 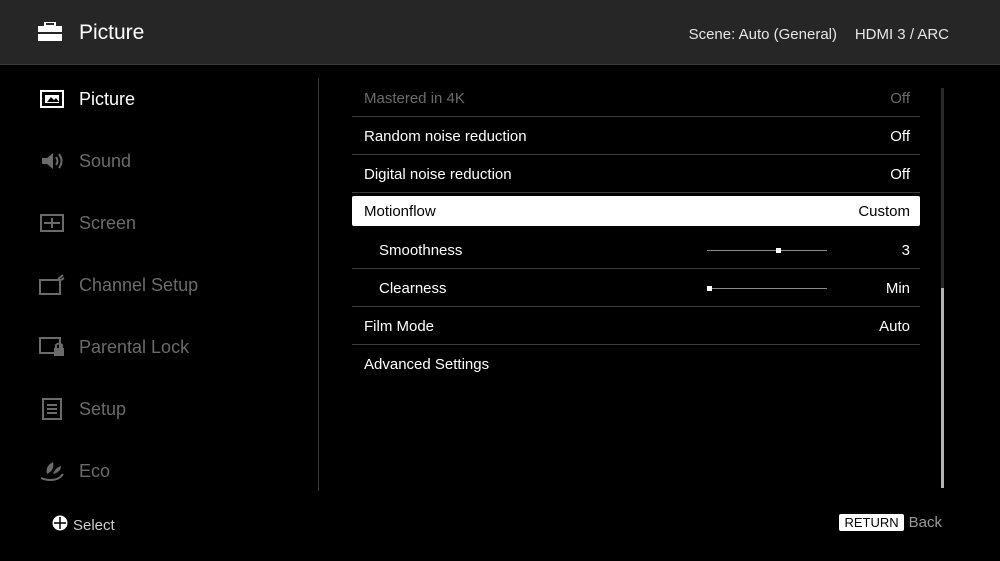 What do you see at coordinates (894, 326) in the screenshot?
I see `setting-value: Auto` at bounding box center [894, 326].